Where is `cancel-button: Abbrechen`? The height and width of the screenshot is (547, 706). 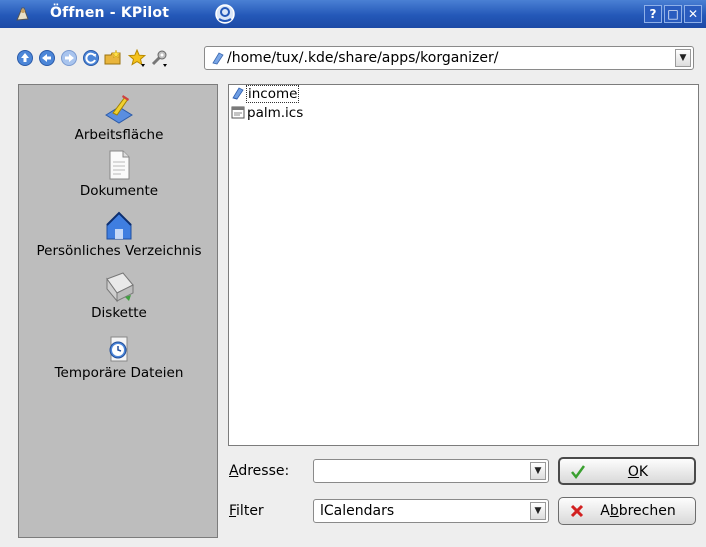
cancel-button: Abbrechen is located at coordinates (627, 511).